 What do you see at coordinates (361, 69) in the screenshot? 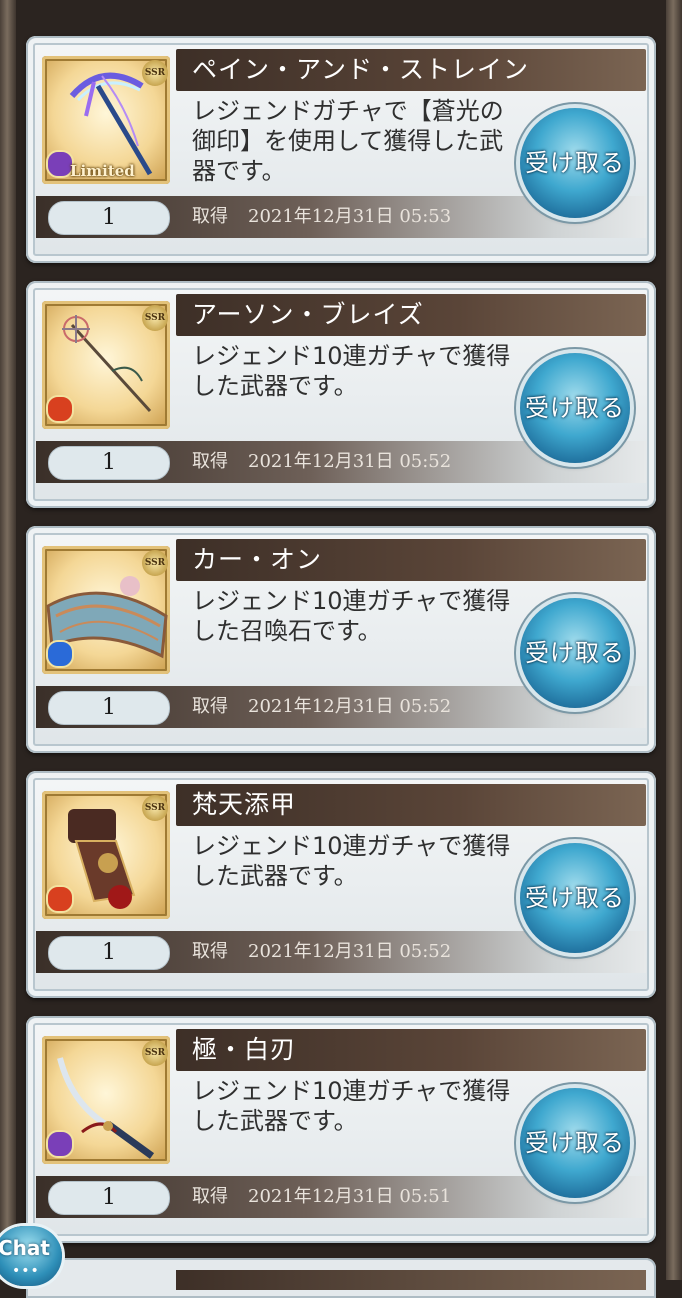
I see `item-name: ペイン・アンド・ストレイン` at bounding box center [361, 69].